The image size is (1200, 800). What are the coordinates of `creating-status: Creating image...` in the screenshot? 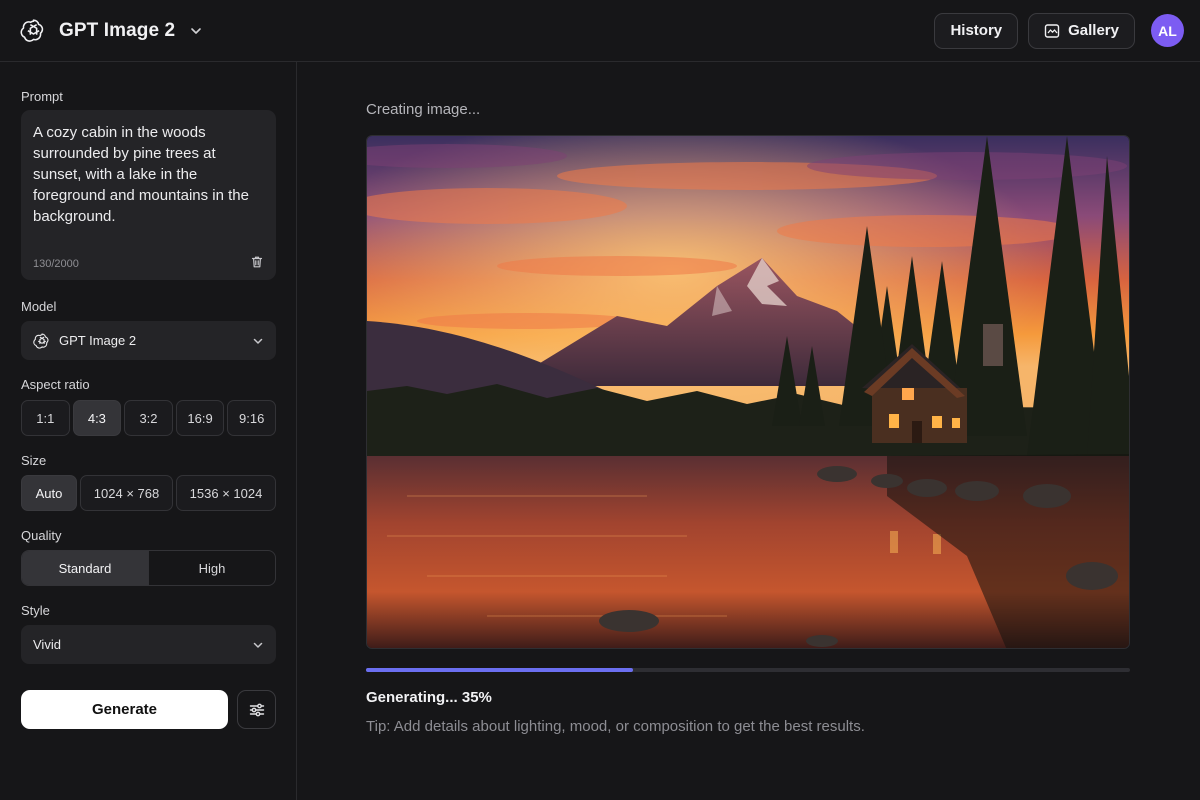 It's located at (423, 109).